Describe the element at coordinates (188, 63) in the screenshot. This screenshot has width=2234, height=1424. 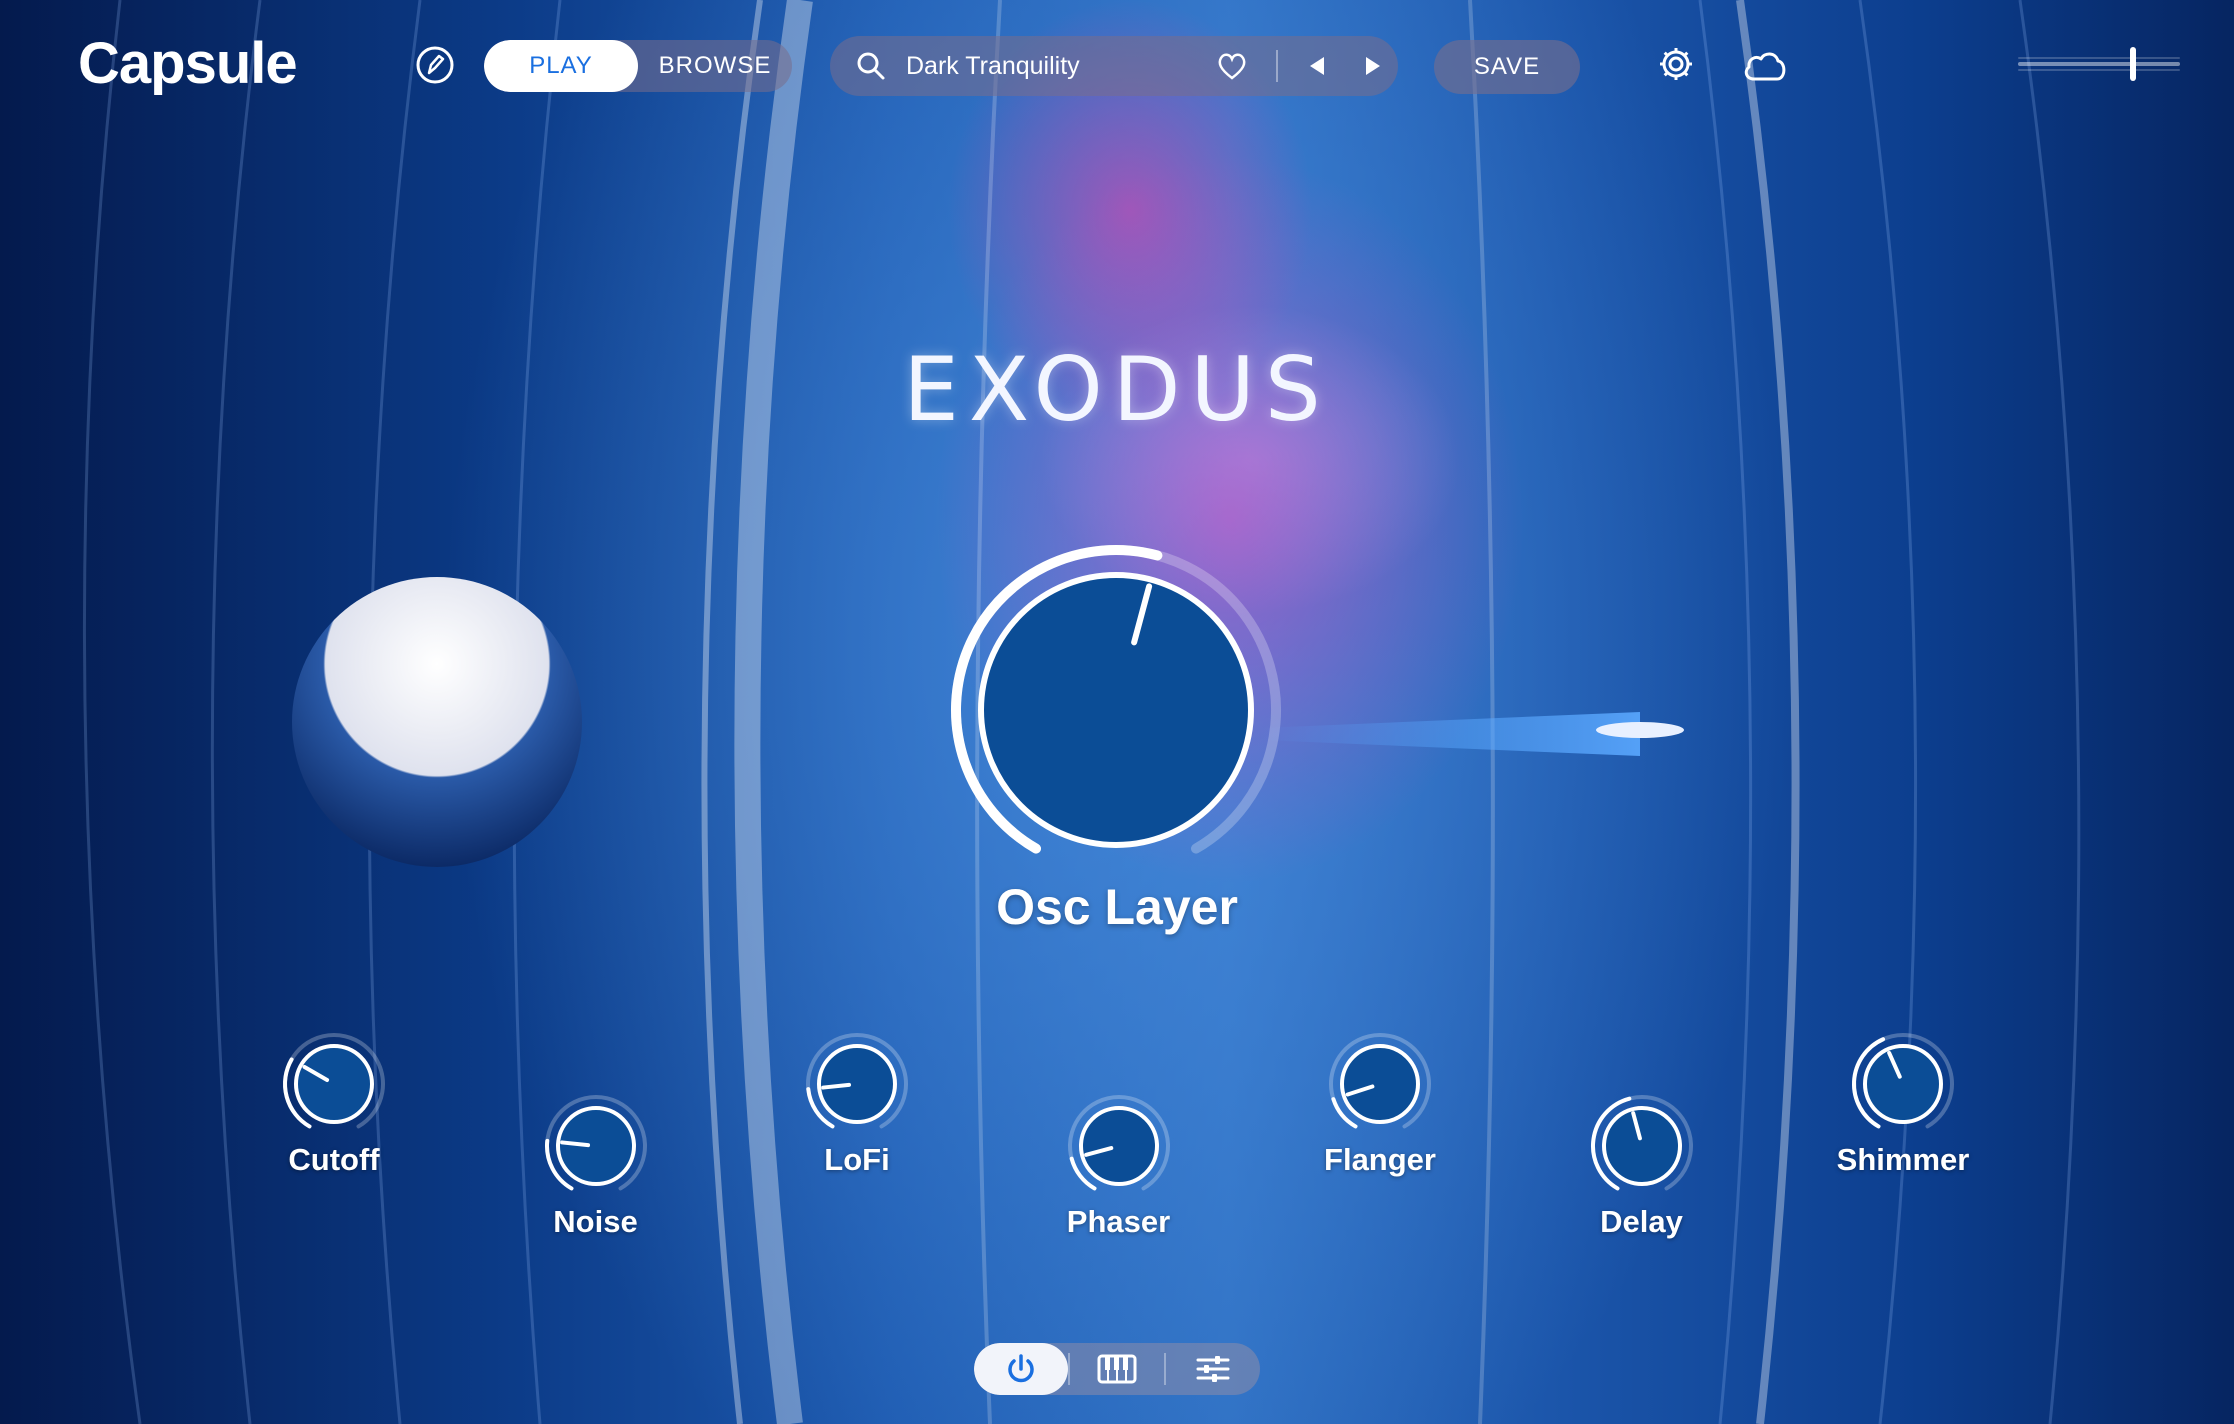
I see `app-logo: Capsule` at that location.